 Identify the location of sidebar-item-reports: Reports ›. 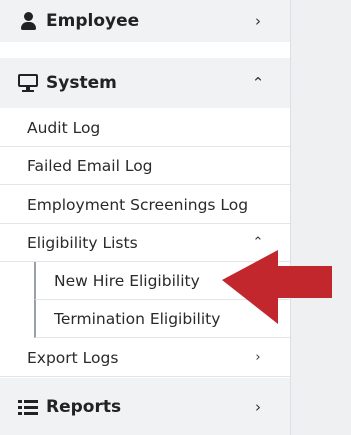
(145, 406).